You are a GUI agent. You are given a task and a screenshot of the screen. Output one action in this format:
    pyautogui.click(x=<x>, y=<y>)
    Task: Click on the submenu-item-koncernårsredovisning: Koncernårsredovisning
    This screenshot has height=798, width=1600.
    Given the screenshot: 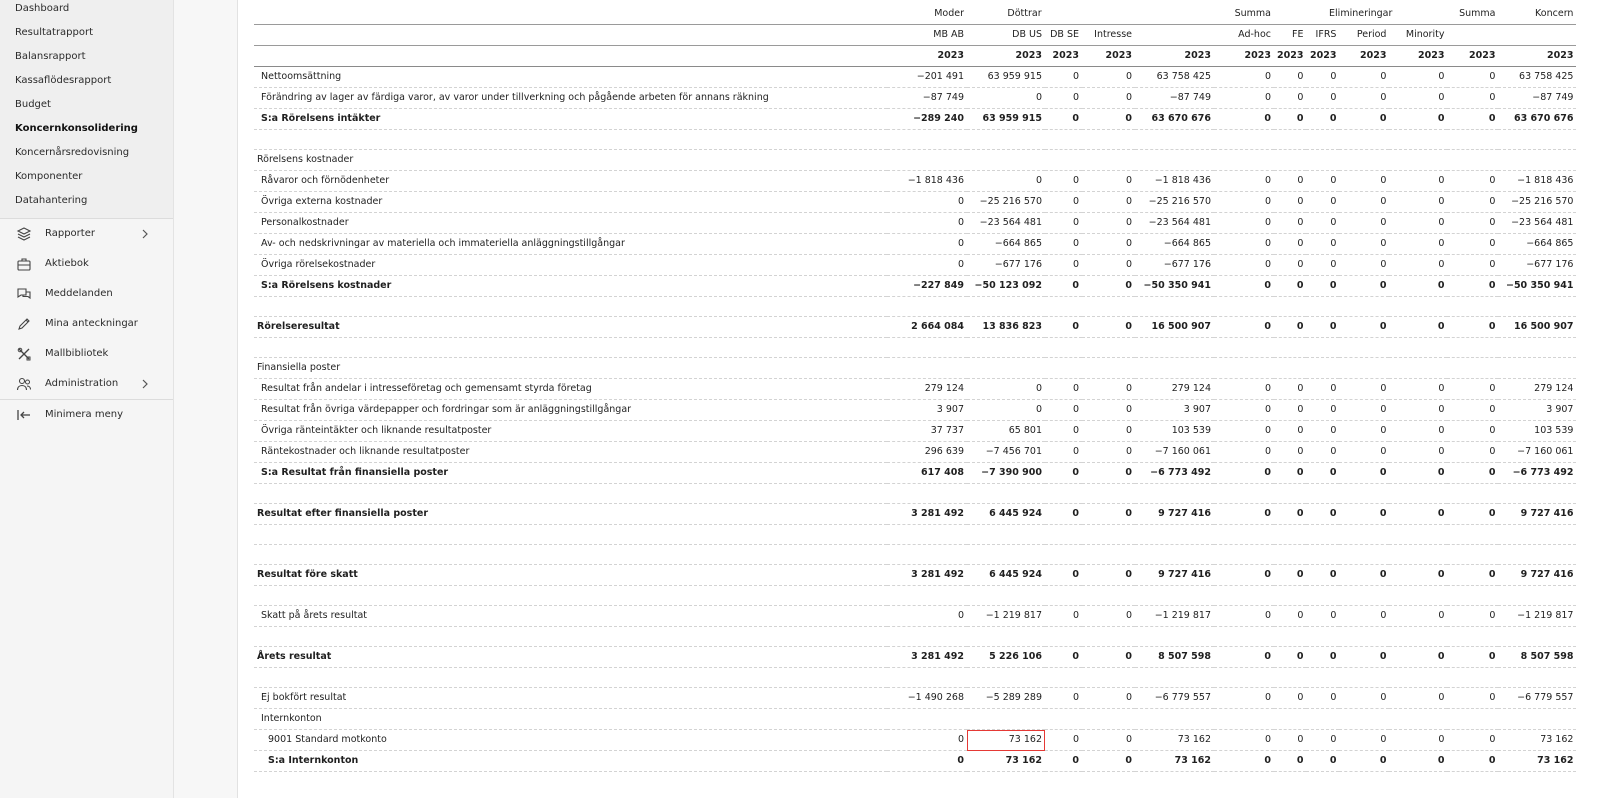 What is the action you would take?
    pyautogui.click(x=72, y=152)
    